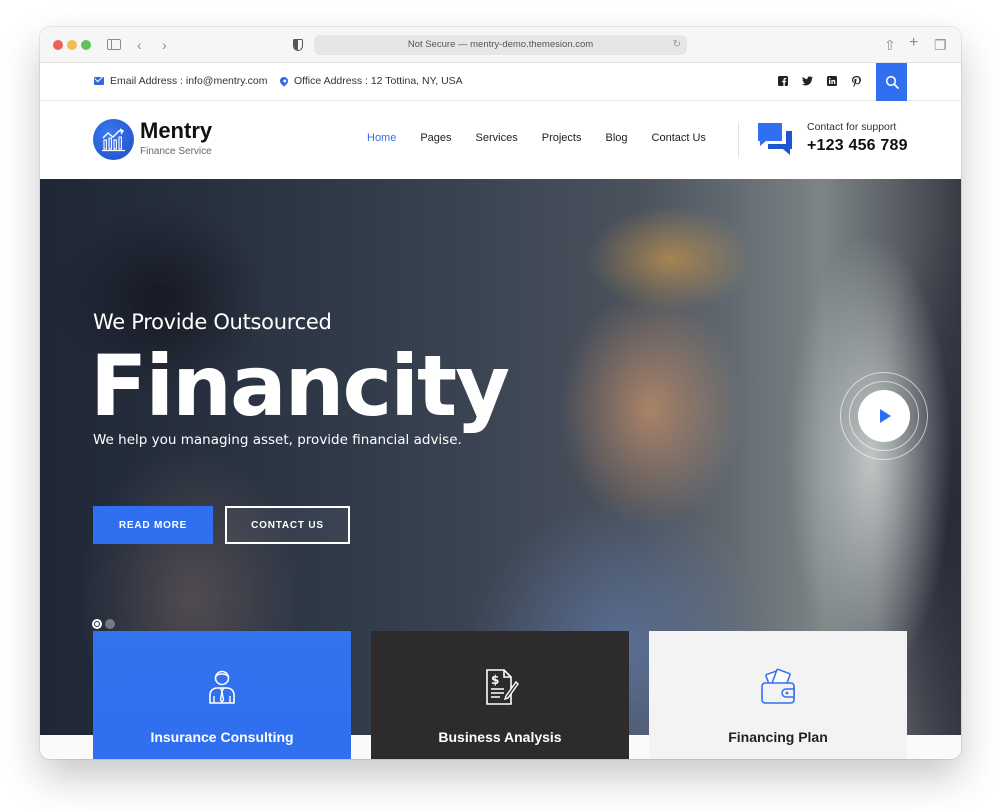 The width and height of the screenshot is (1000, 810). I want to click on hero-kicker: We Provide Outsourced, so click(212, 322).